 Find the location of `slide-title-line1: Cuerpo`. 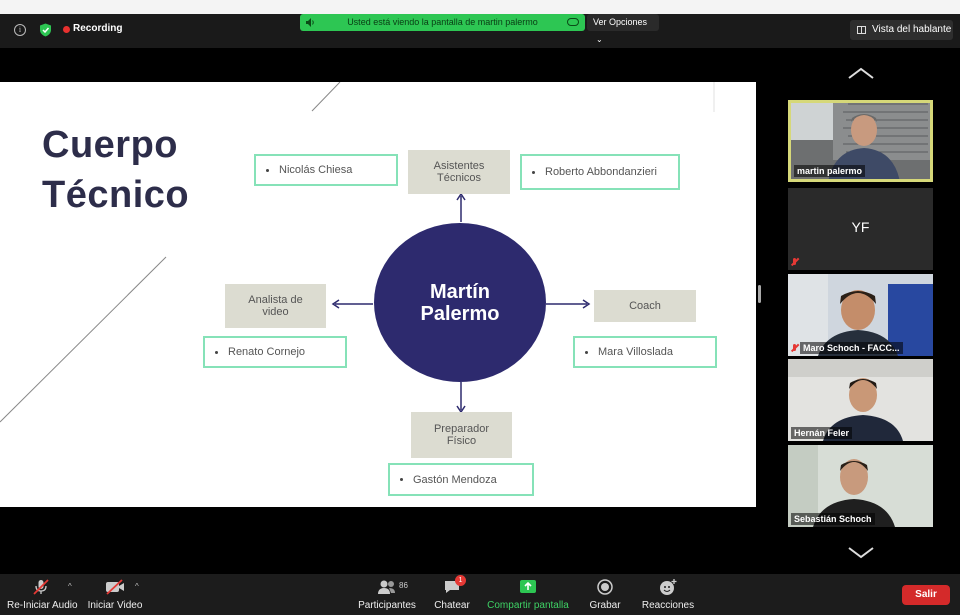

slide-title-line1: Cuerpo is located at coordinates (110, 145).